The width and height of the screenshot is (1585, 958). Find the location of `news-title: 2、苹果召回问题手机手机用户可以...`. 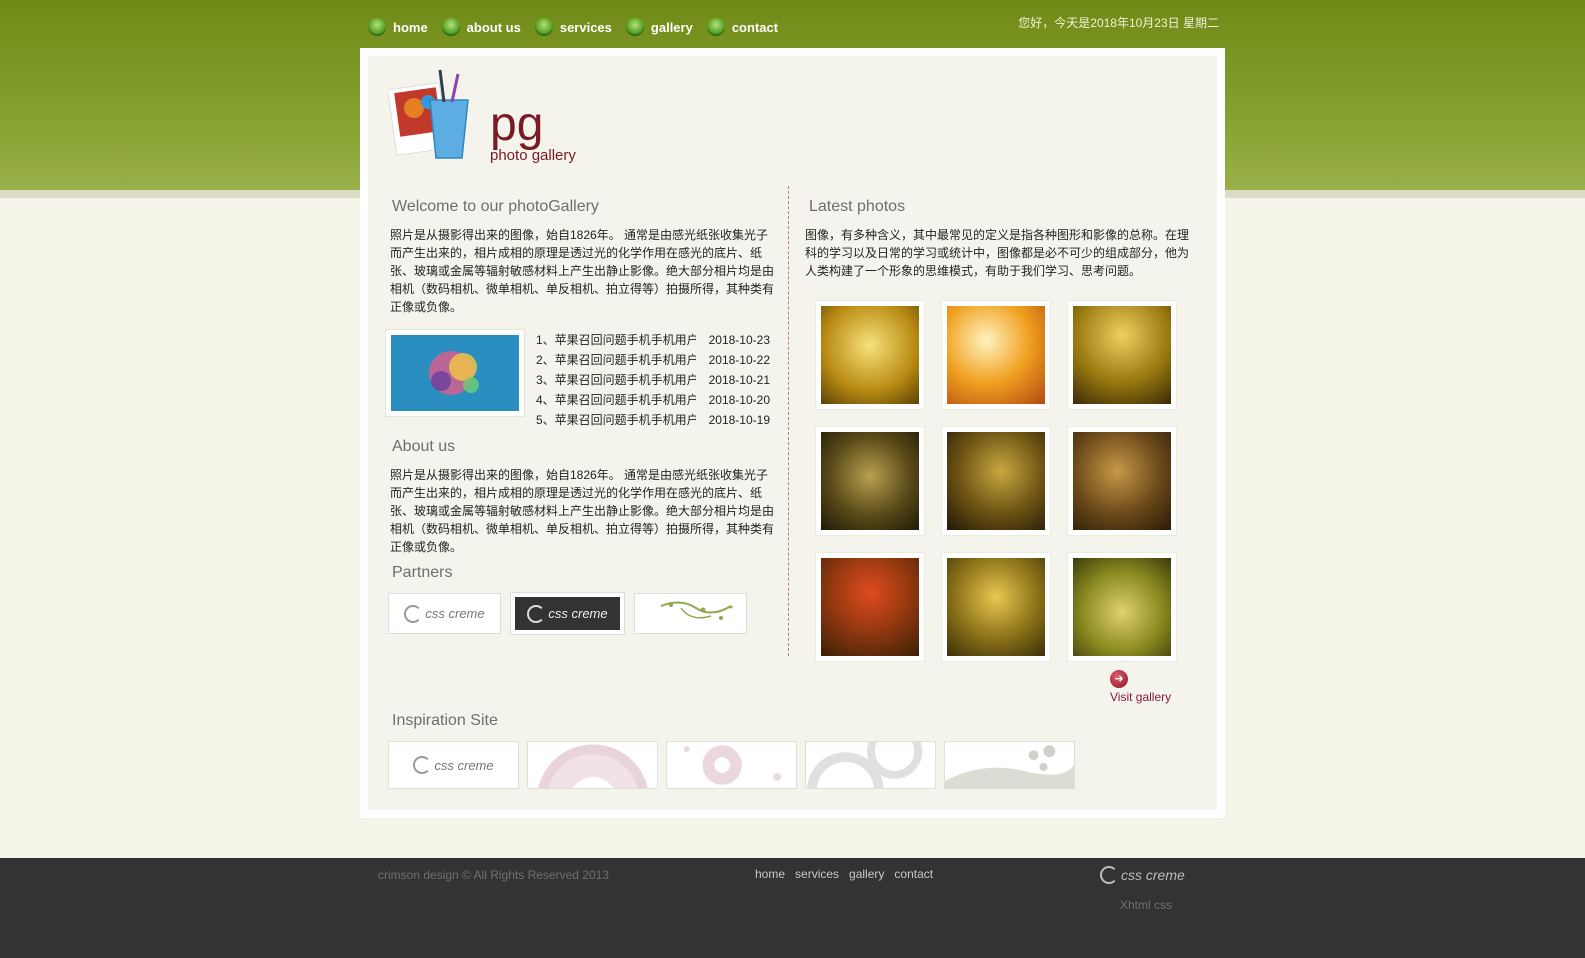

news-title: 2、苹果召回问题手机手机用户可以... is located at coordinates (616, 360).